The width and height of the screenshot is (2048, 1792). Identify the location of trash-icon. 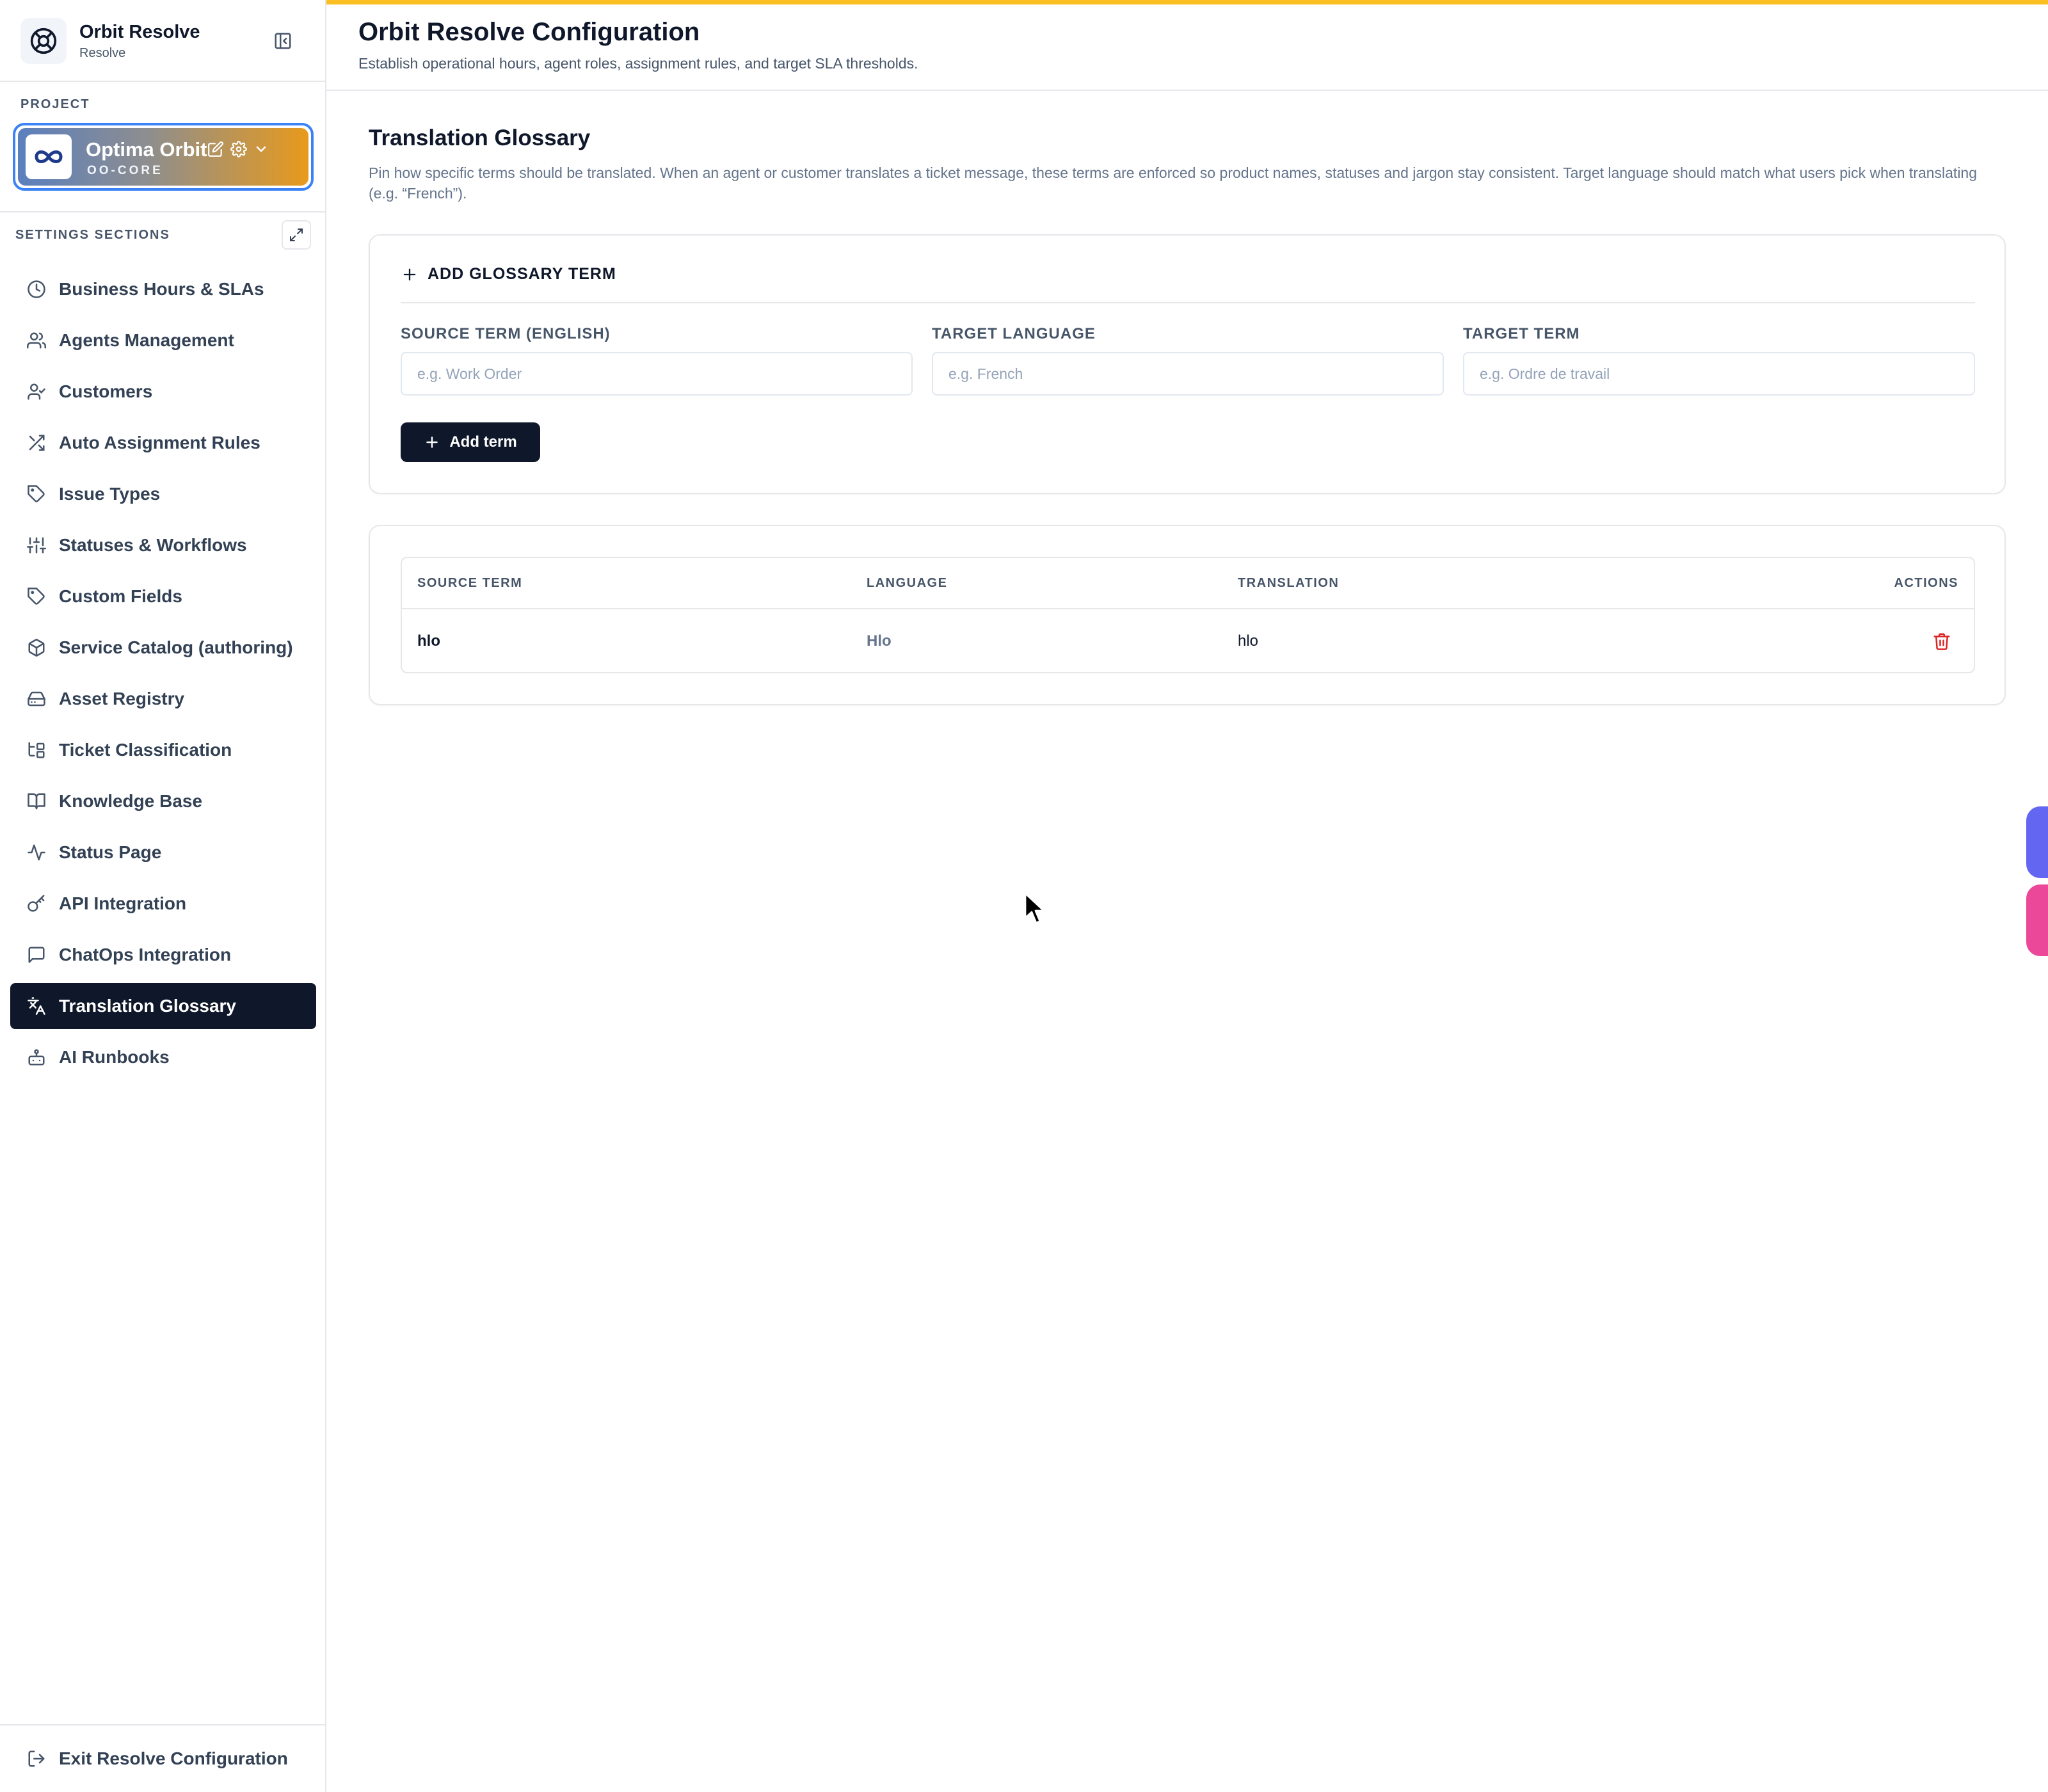
(1941, 641).